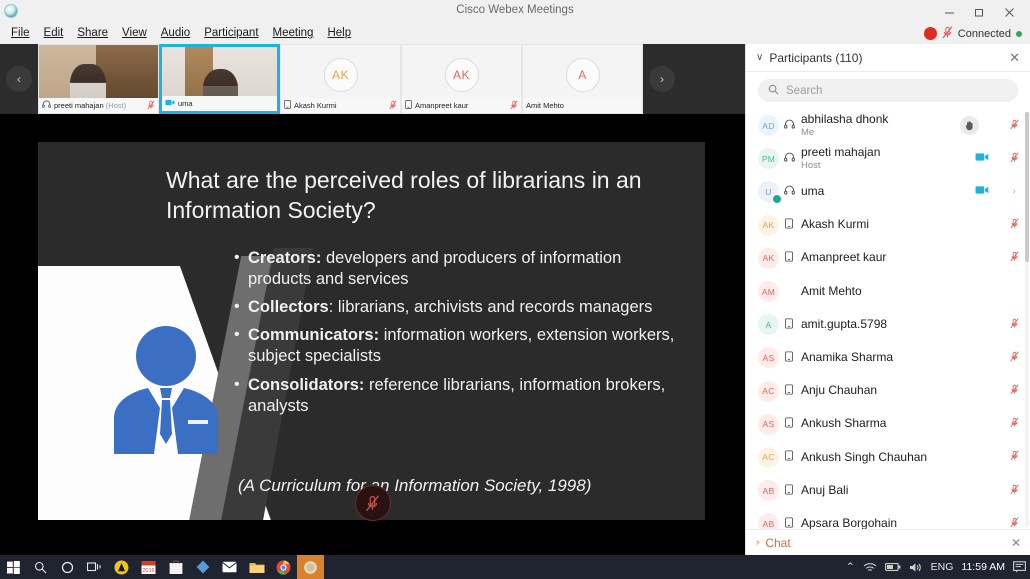  Describe the element at coordinates (339, 34) in the screenshot. I see `menu-item-help: Help` at that location.